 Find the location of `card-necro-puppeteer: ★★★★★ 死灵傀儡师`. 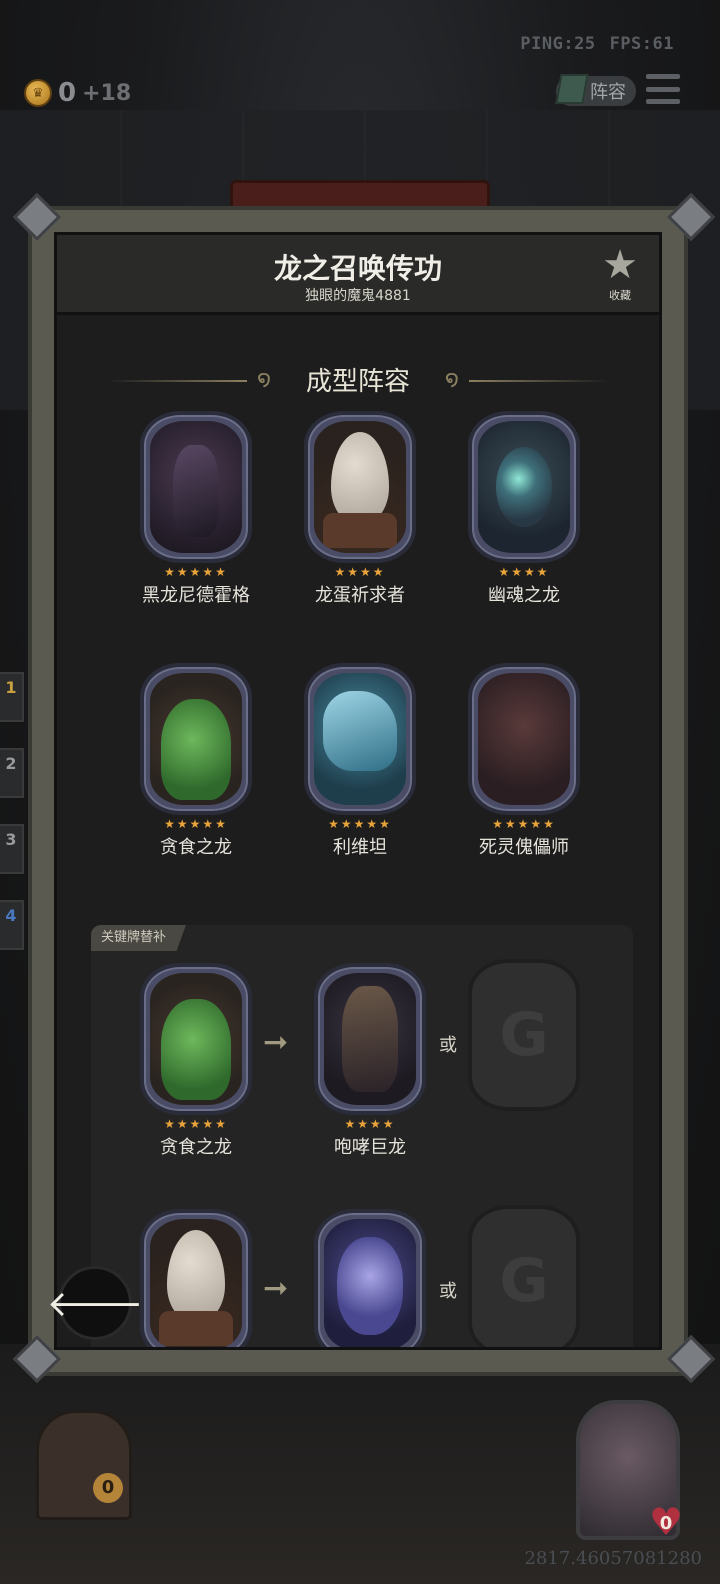

card-necro-puppeteer: ★★★★★ 死灵傀儡师 is located at coordinates (524, 761).